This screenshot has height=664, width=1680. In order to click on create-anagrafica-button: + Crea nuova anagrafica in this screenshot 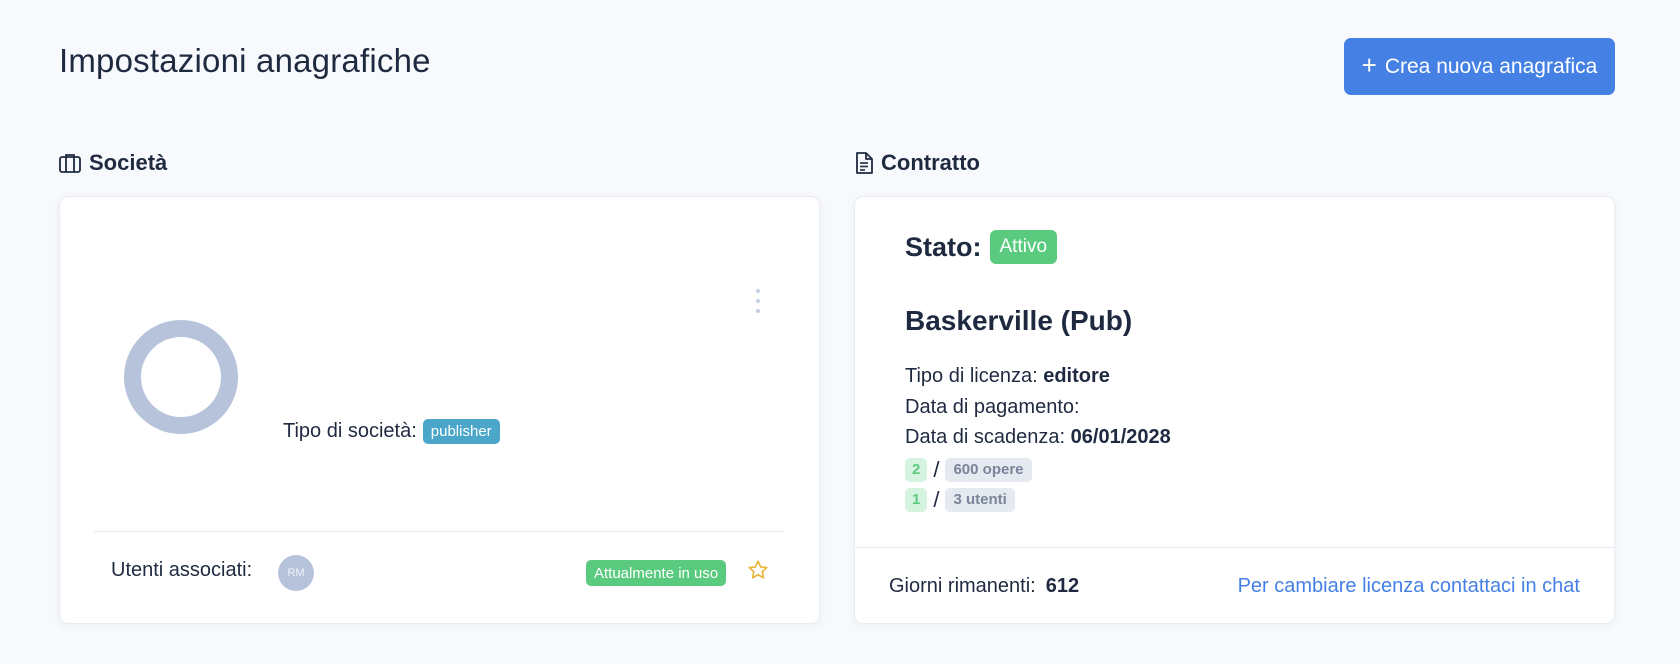, I will do `click(1479, 66)`.